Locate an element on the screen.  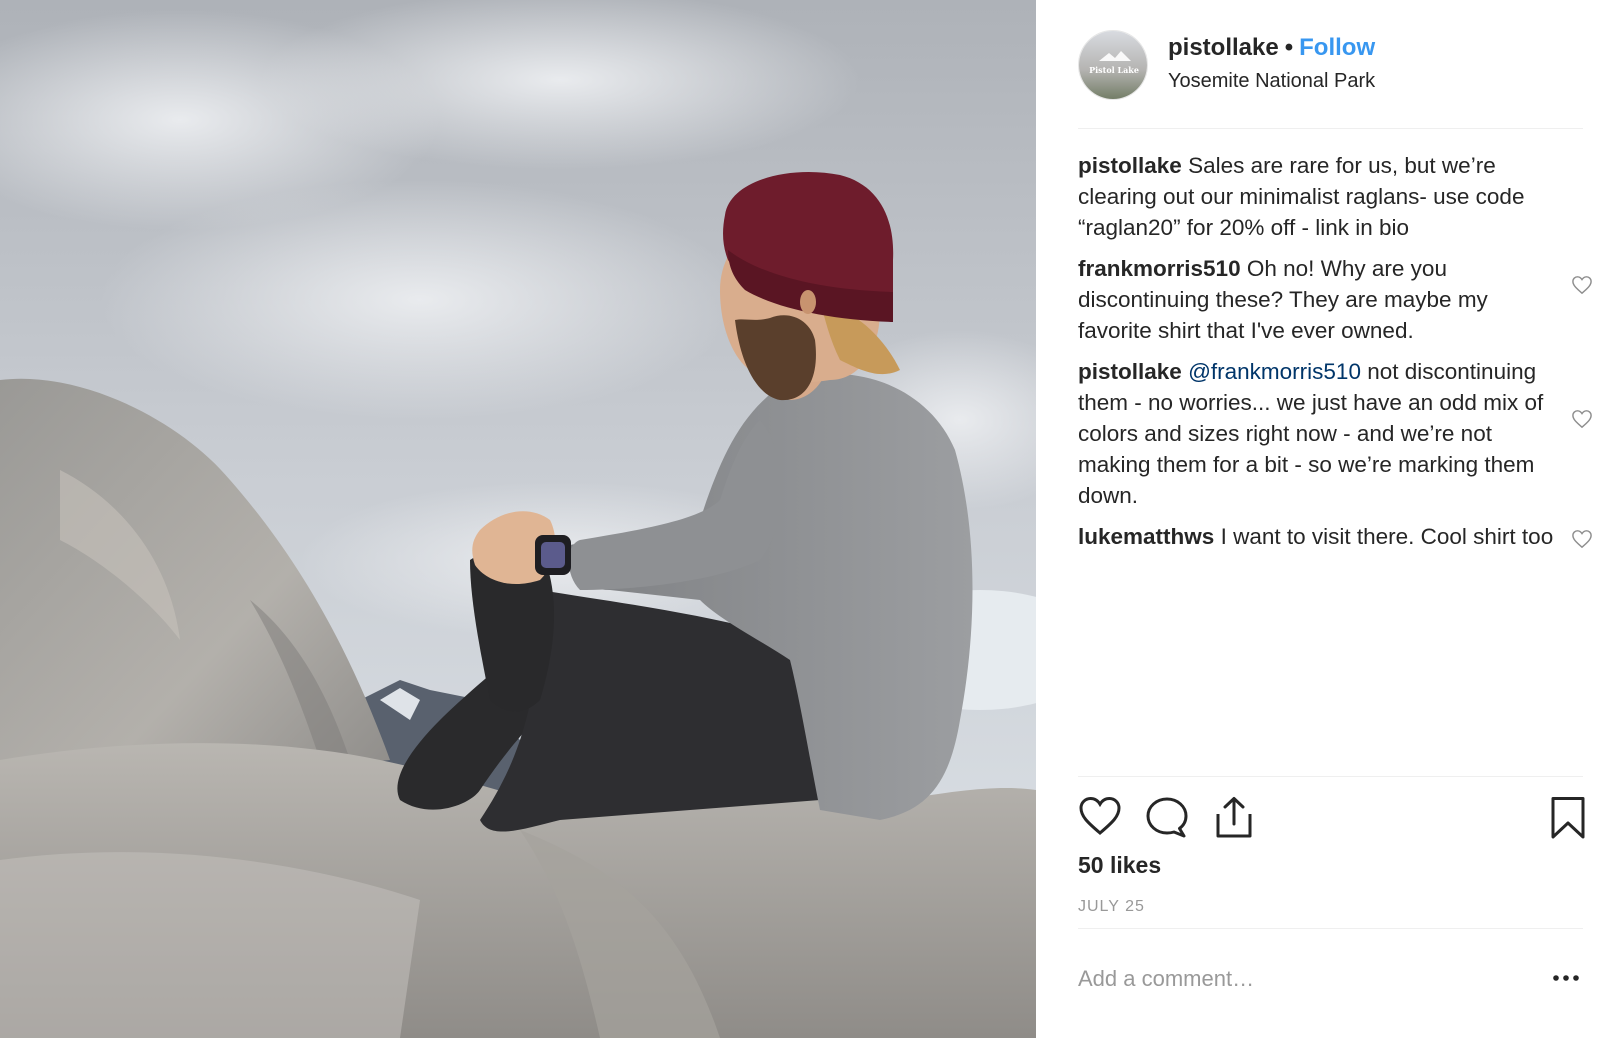
comment-box-divider is located at coordinates (1330, 928).